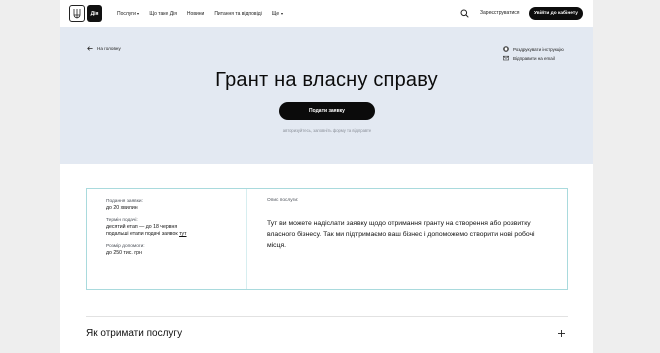 This screenshot has height=353, width=660. I want to click on nav-item-faq: Питання та відповіді, so click(237, 14).